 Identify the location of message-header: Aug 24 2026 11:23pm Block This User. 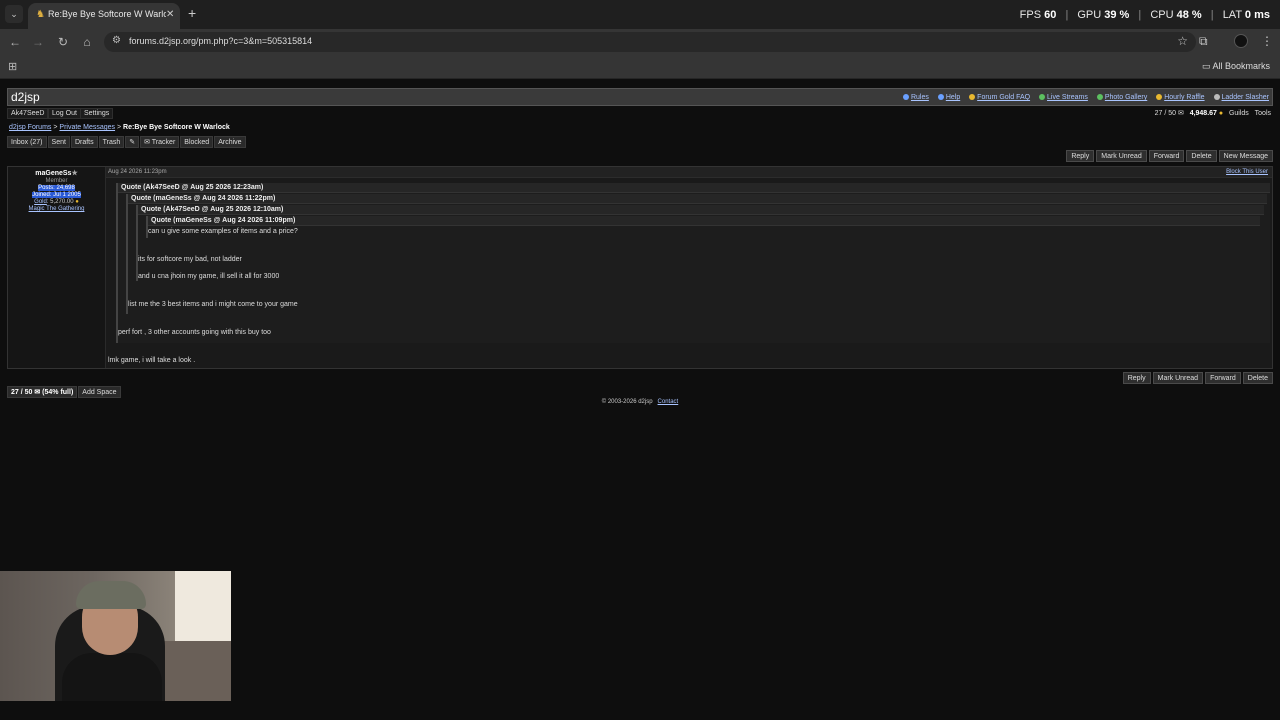
(689, 172).